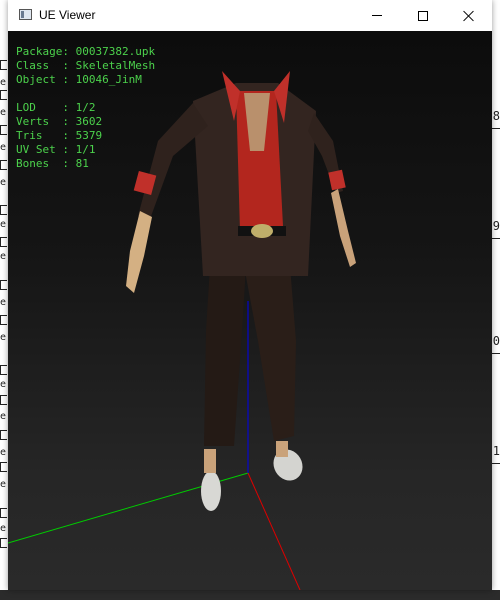  I want to click on belt-buckle, so click(262, 231).